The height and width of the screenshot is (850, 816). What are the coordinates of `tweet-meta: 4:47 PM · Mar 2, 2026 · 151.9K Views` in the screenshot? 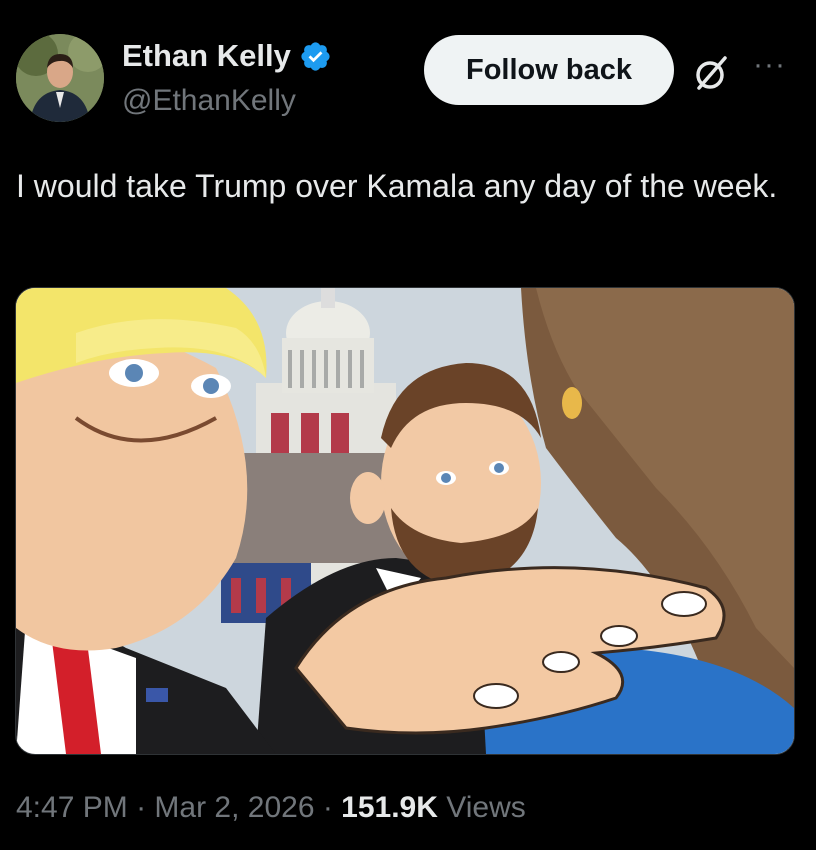 It's located at (271, 808).